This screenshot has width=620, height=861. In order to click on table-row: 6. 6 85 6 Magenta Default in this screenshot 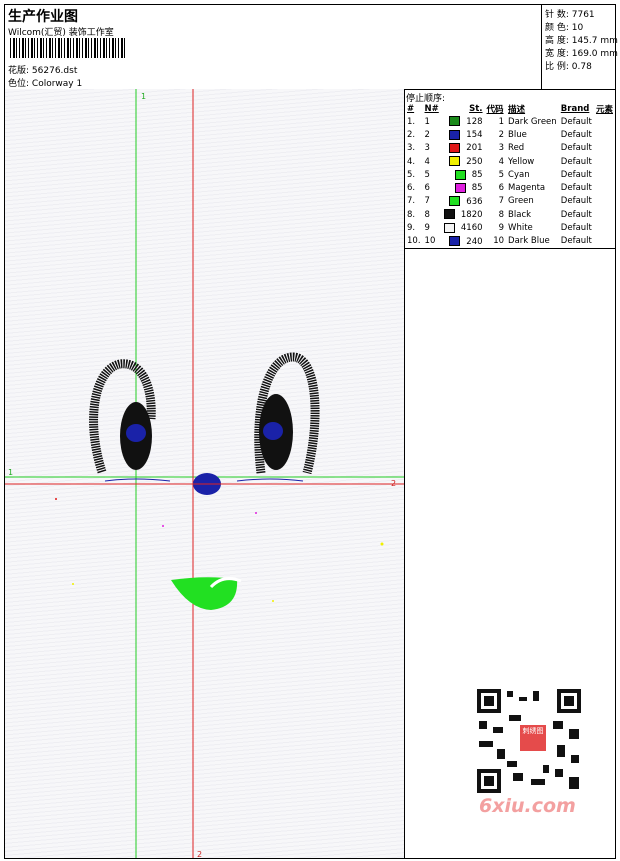, I will do `click(510, 187)`.